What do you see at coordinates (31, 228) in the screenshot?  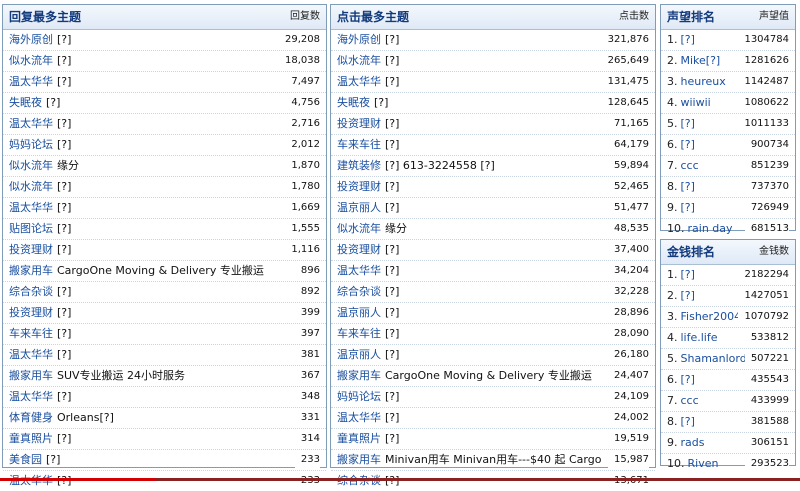 I see `forum-link: 贴图论坛` at bounding box center [31, 228].